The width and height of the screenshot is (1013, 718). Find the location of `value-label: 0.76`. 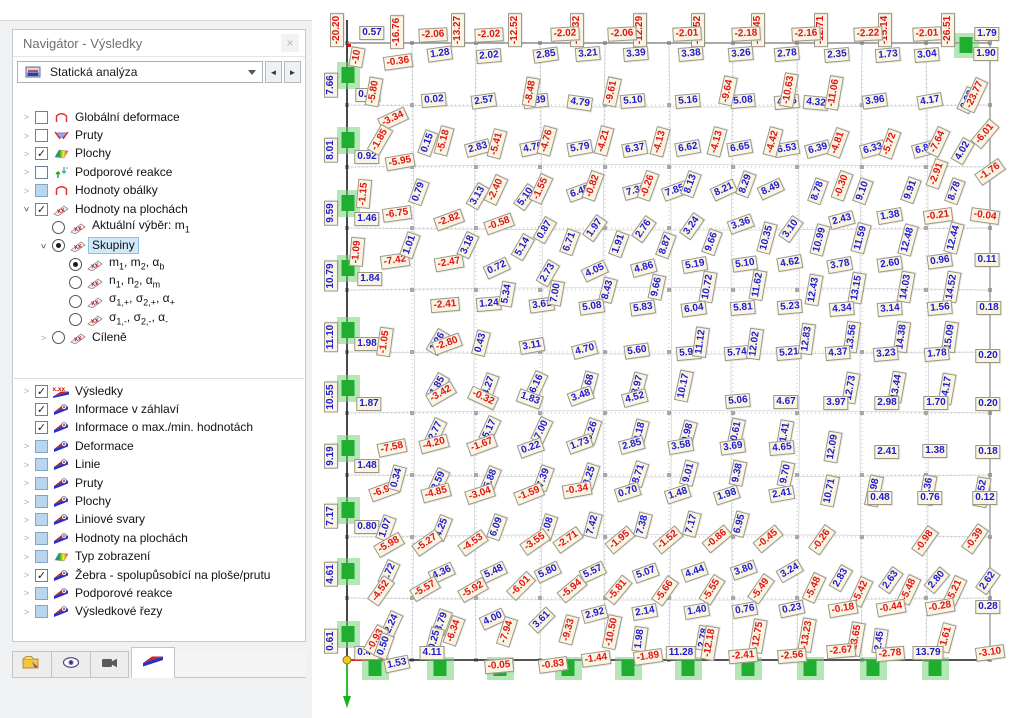

value-label: 0.76 is located at coordinates (930, 498).